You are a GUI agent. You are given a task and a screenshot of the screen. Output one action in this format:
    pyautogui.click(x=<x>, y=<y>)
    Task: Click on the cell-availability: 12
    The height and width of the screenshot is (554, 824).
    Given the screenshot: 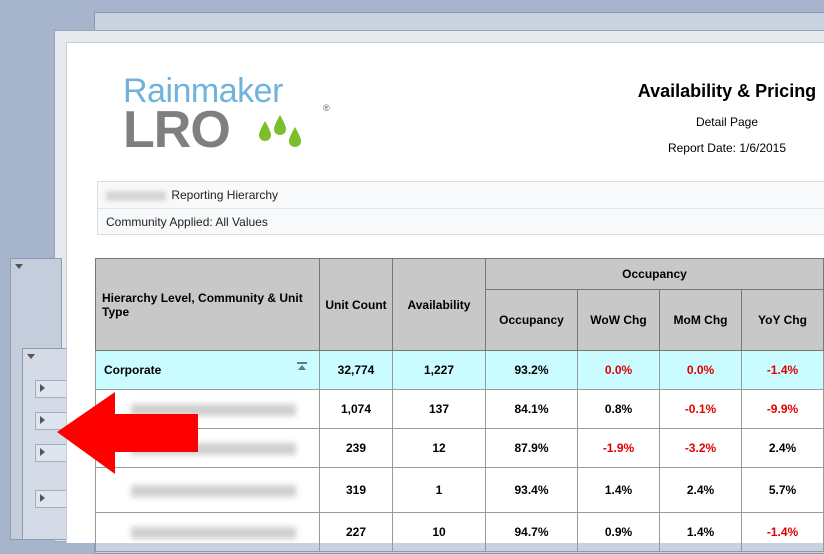 What is the action you would take?
    pyautogui.click(x=439, y=448)
    